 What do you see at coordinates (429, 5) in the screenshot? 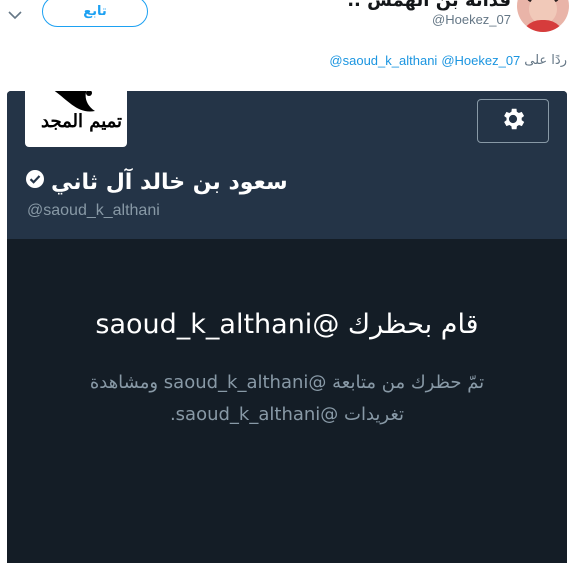
I see `tweet-display-name: فدائه بن الهمس ..` at bounding box center [429, 5].